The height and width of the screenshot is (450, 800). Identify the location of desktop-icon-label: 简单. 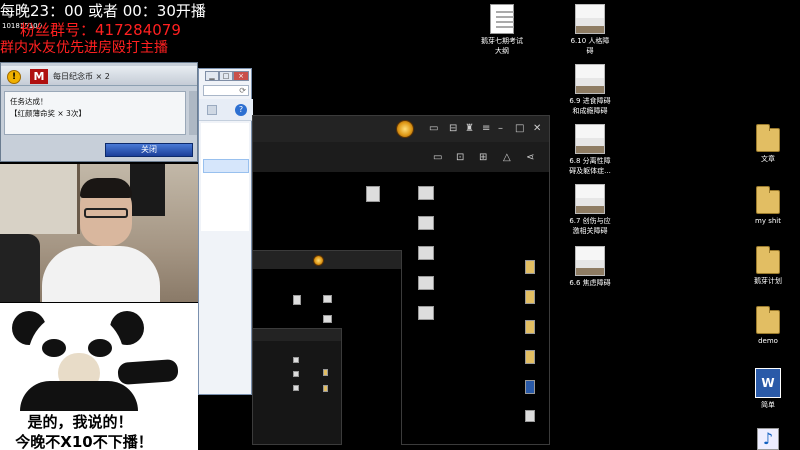
(768, 405).